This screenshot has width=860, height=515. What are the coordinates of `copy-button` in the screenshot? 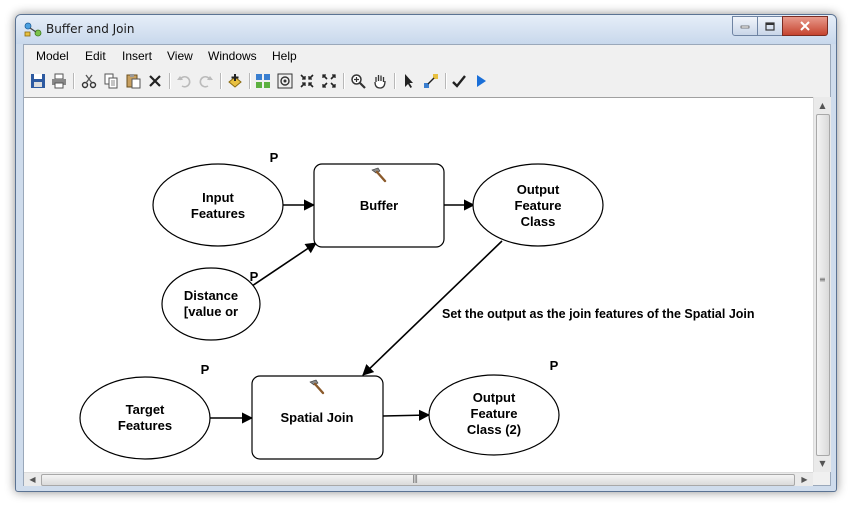 It's located at (111, 81).